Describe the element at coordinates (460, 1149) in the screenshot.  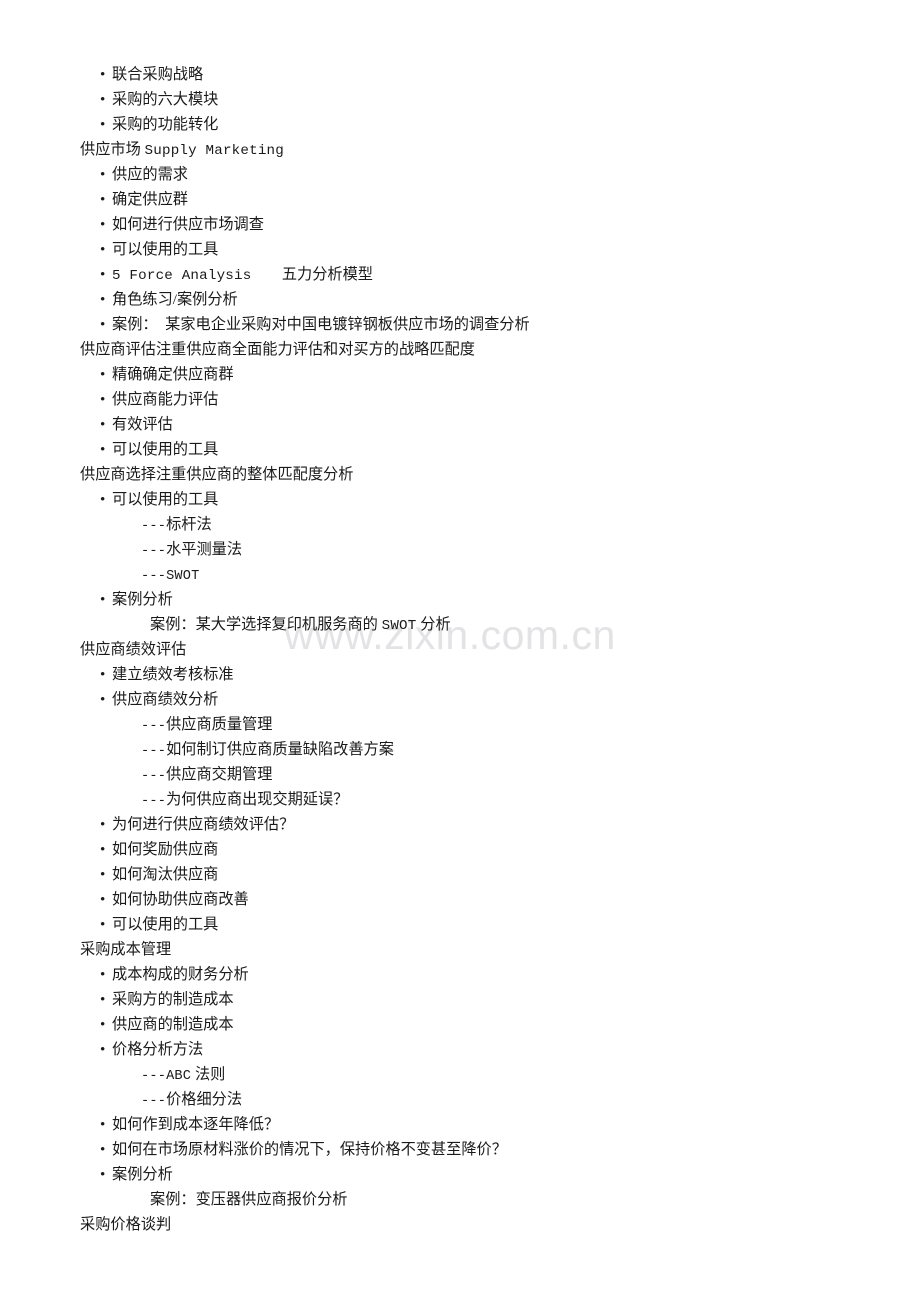
I see `outline-bullet-item: • 如何在市场原材料涨价的情况下，保持价格不变甚至降价？` at that location.